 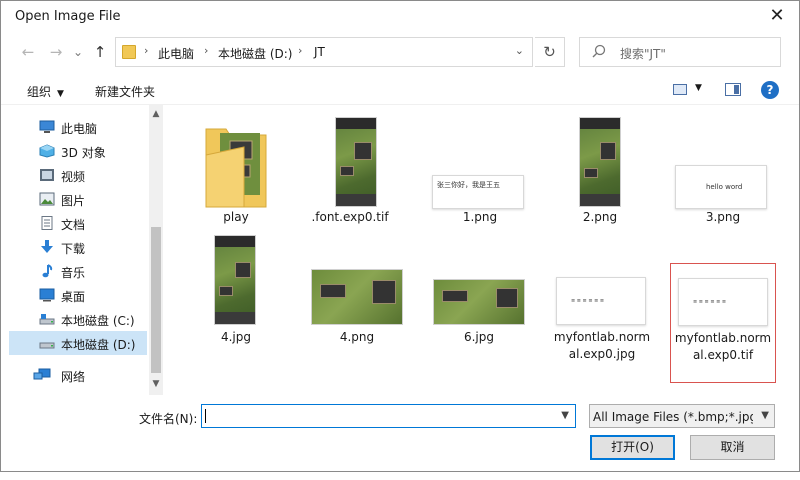 What do you see at coordinates (732, 447) in the screenshot?
I see `cancel-button: 取消` at bounding box center [732, 447].